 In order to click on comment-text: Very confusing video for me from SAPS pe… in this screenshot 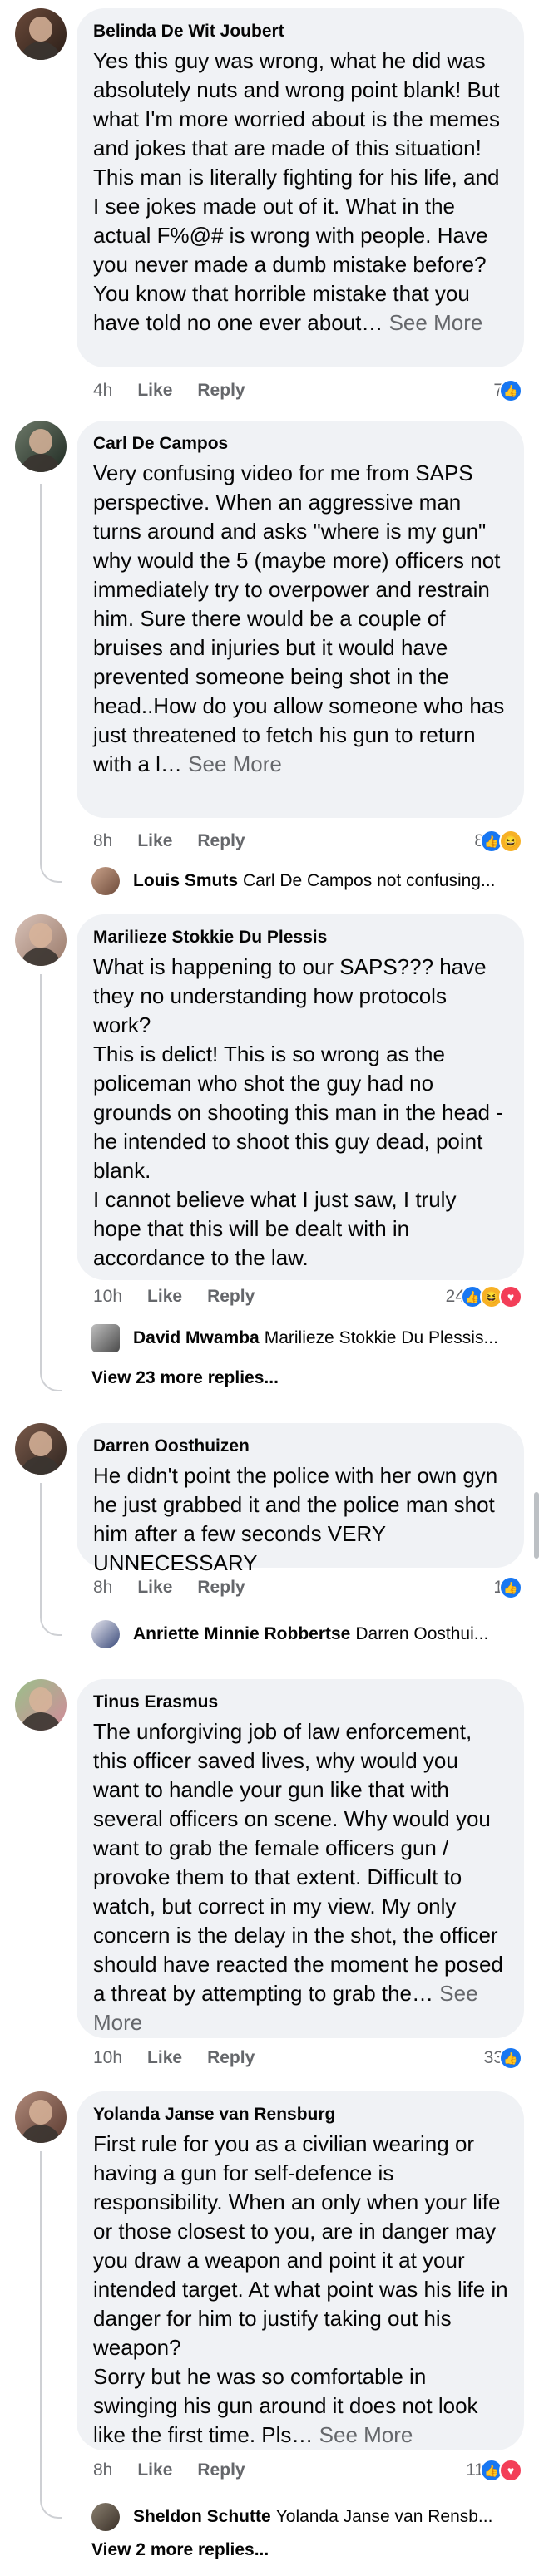, I will do `click(302, 618)`.